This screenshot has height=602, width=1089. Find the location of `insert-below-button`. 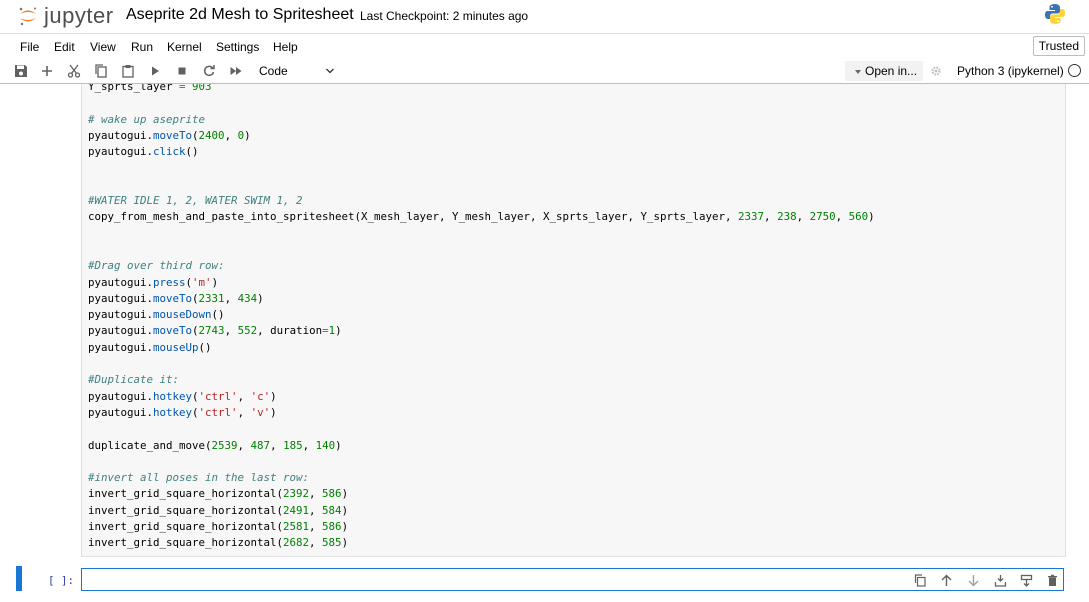

insert-below-button is located at coordinates (1026, 580).